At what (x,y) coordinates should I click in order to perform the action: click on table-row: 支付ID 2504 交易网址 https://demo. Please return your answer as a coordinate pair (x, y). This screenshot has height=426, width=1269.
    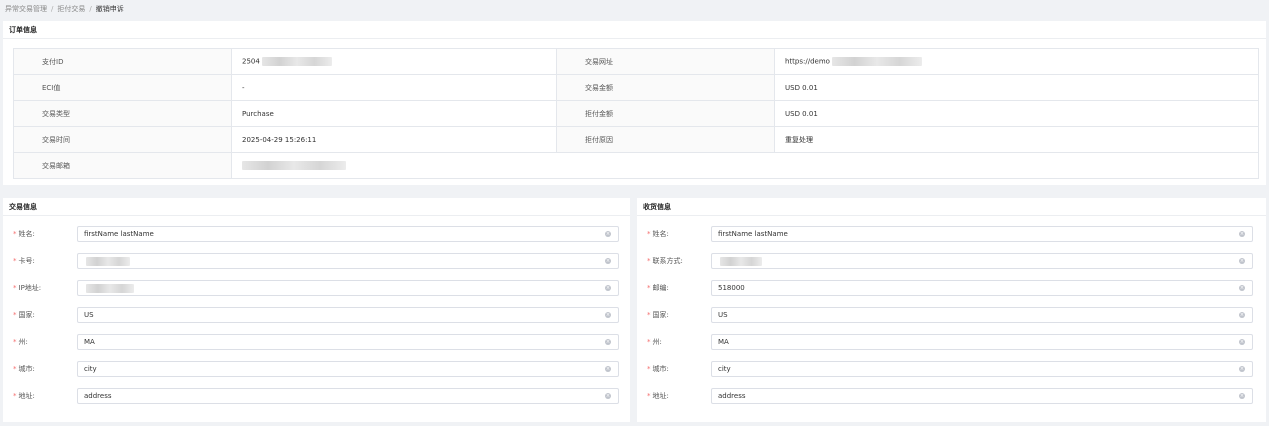
    Looking at the image, I should click on (636, 61).